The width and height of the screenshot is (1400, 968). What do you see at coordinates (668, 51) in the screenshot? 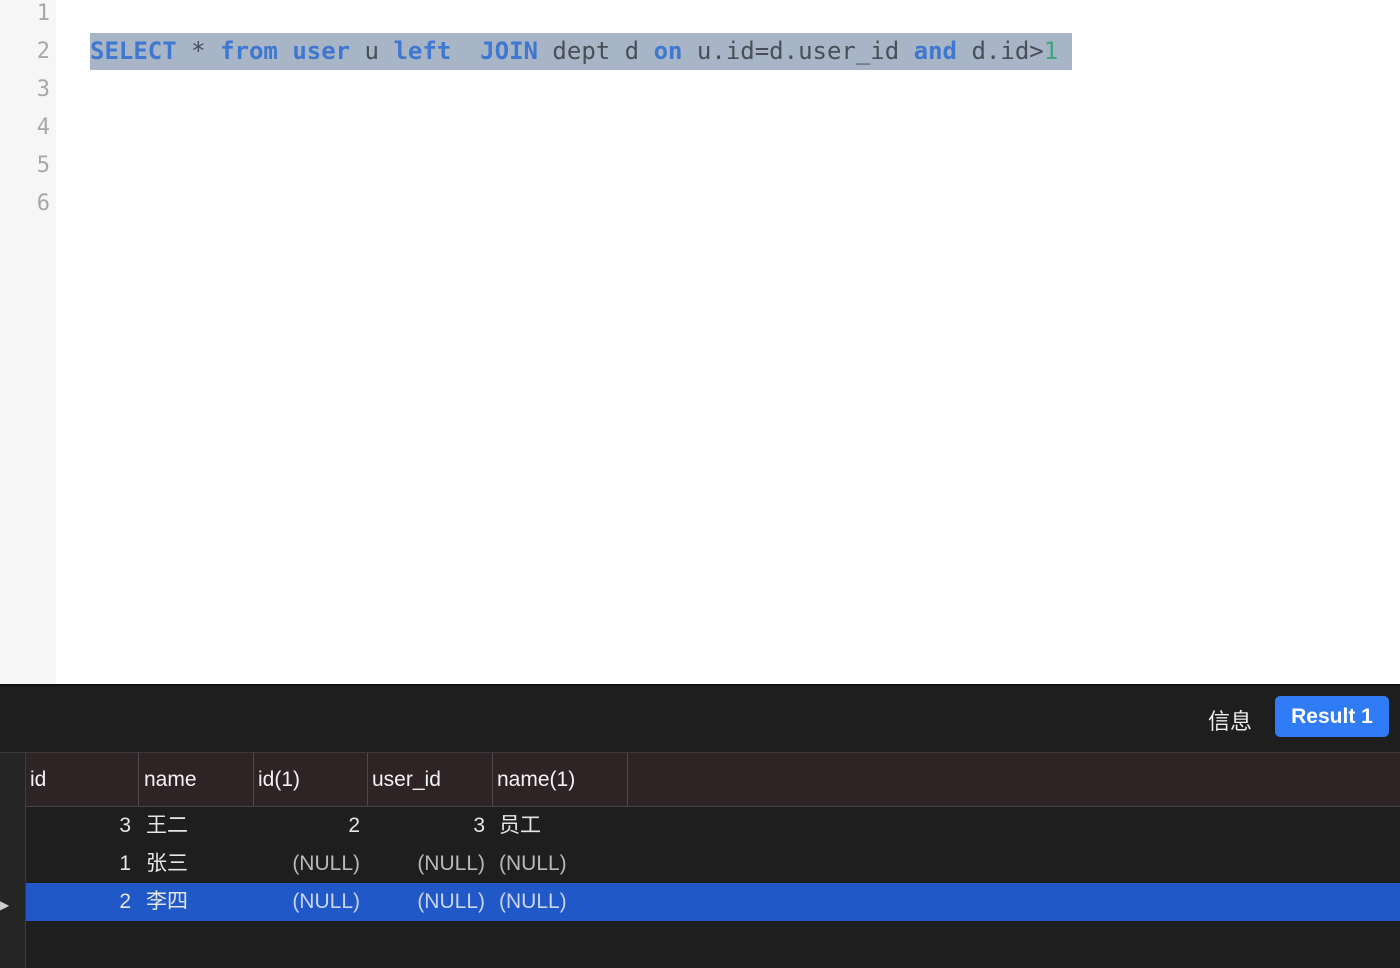
I see `sql-token: on` at bounding box center [668, 51].